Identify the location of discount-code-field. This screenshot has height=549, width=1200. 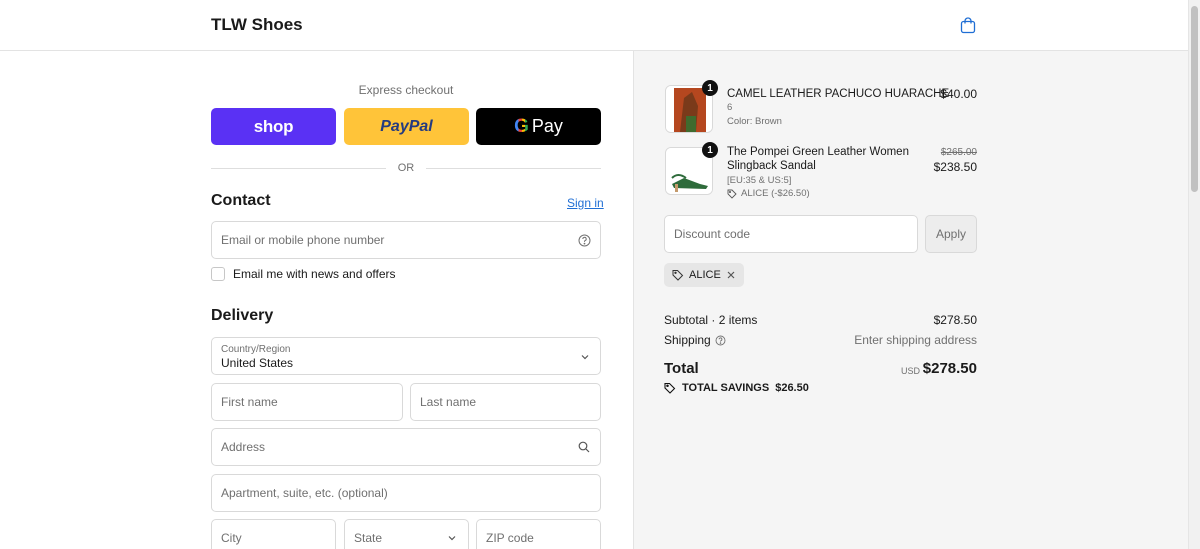
(791, 234).